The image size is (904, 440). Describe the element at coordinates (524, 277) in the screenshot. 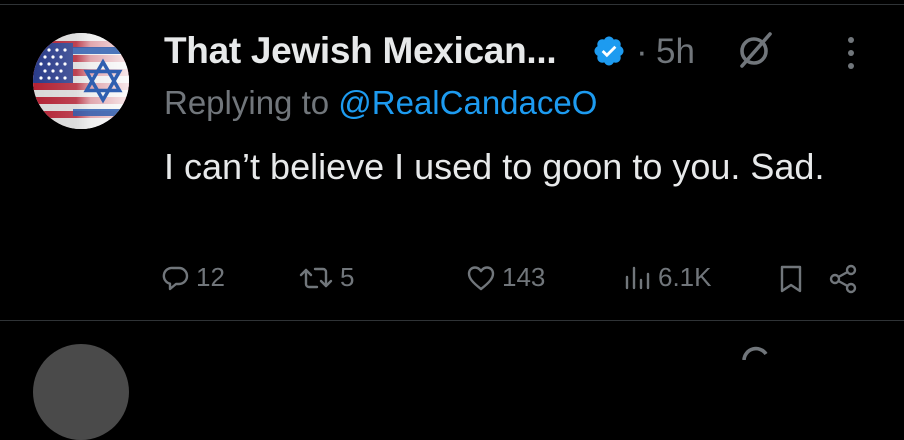

I see `like-count: 143` at that location.